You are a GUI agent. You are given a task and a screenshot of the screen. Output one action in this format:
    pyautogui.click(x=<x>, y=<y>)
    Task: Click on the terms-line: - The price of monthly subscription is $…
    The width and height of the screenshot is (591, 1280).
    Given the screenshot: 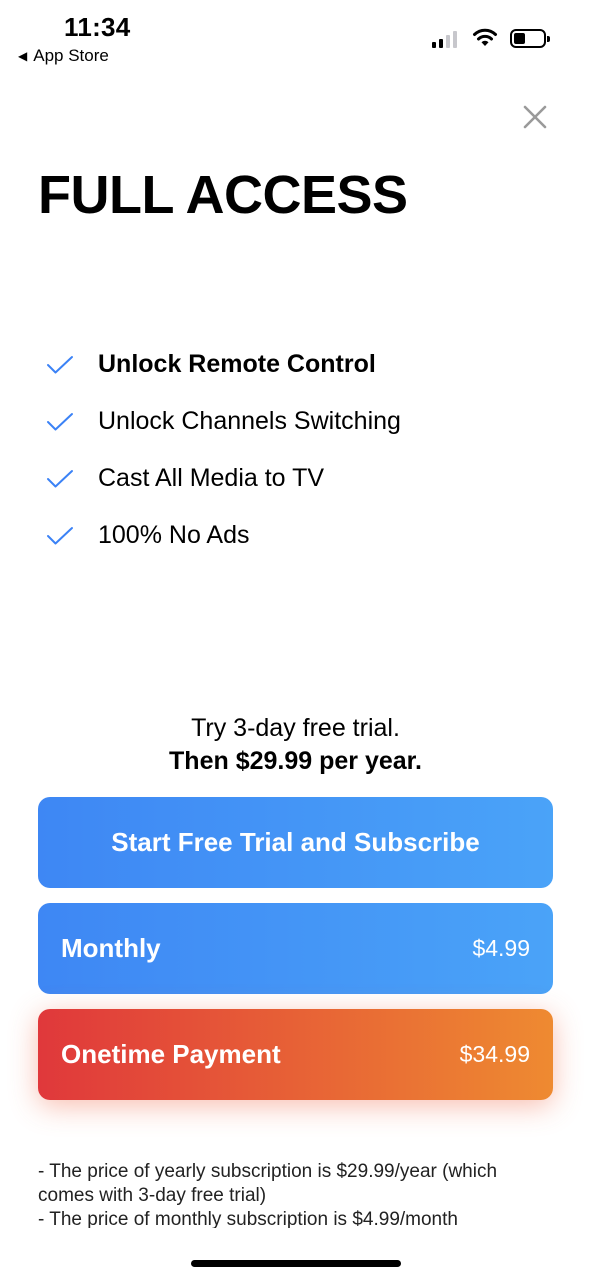 What is the action you would take?
    pyautogui.click(x=248, y=1218)
    